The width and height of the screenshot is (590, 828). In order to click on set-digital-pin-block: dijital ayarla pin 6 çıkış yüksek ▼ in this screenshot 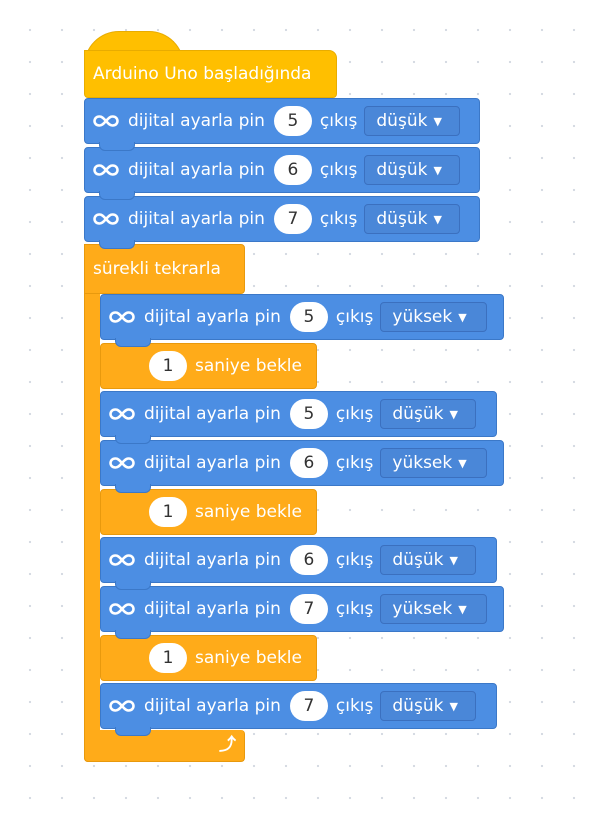, I will do `click(302, 466)`.